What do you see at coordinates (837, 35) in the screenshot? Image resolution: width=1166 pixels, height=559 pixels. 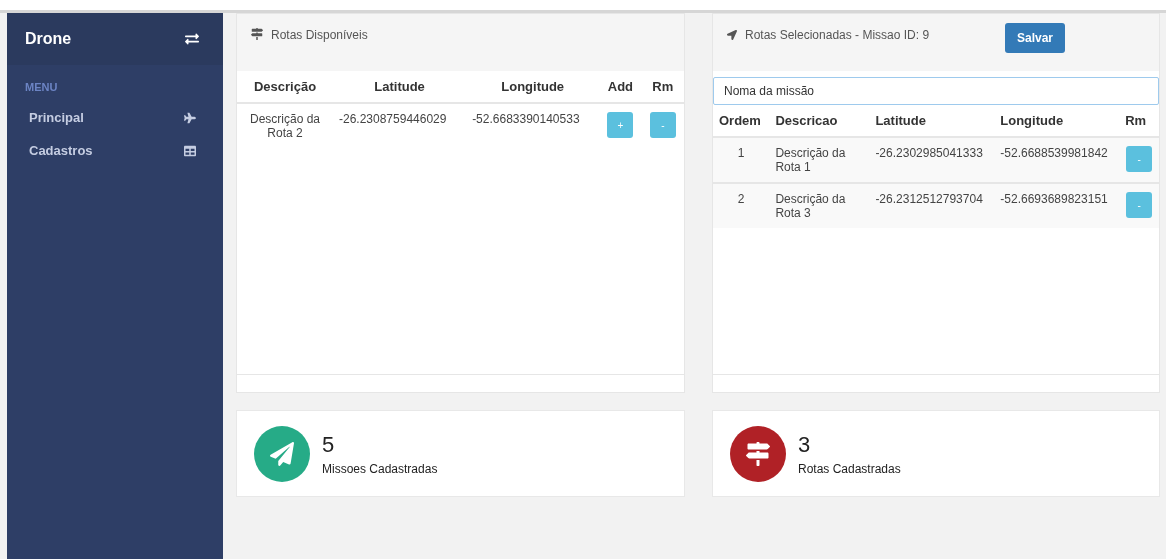 I see `panel-title: Rotas Selecionadas - Missao ID: 9` at bounding box center [837, 35].